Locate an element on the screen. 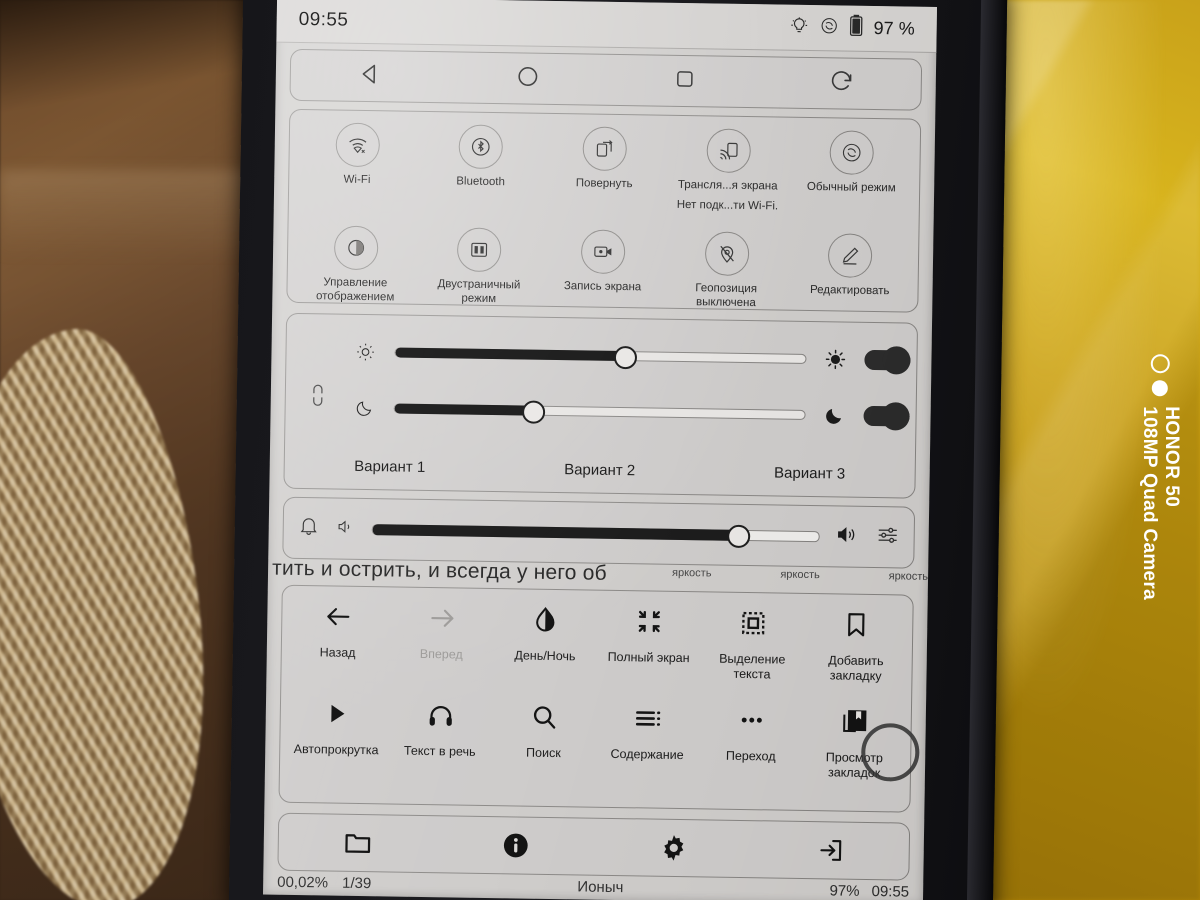 The image size is (1200, 900). reader-day-night: День/Ночь is located at coordinates (545, 639).